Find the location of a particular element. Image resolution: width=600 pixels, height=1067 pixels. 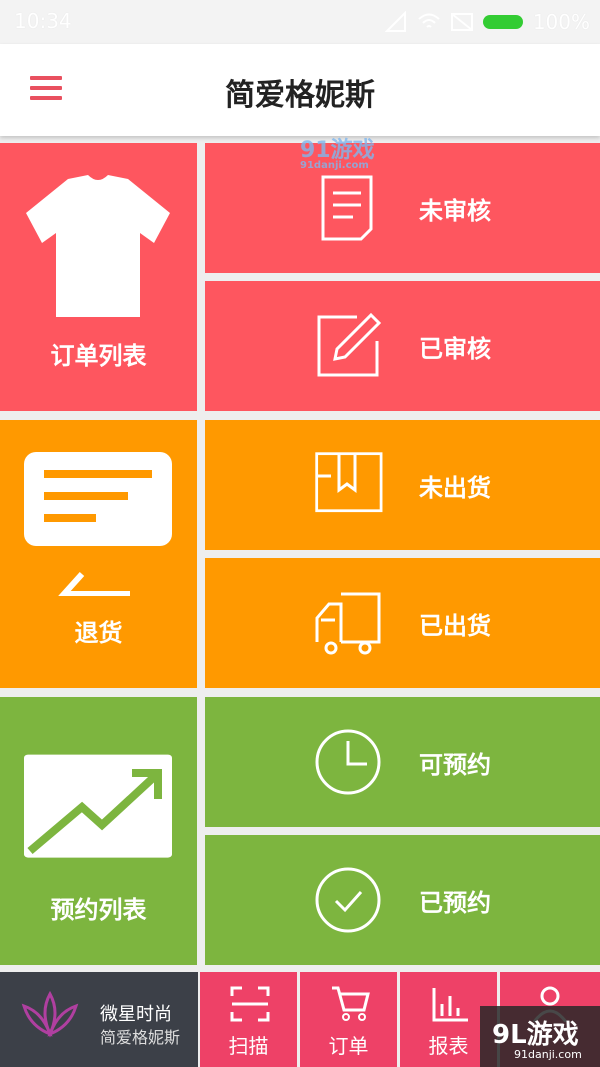

clock-icon is located at coordinates (348, 762).